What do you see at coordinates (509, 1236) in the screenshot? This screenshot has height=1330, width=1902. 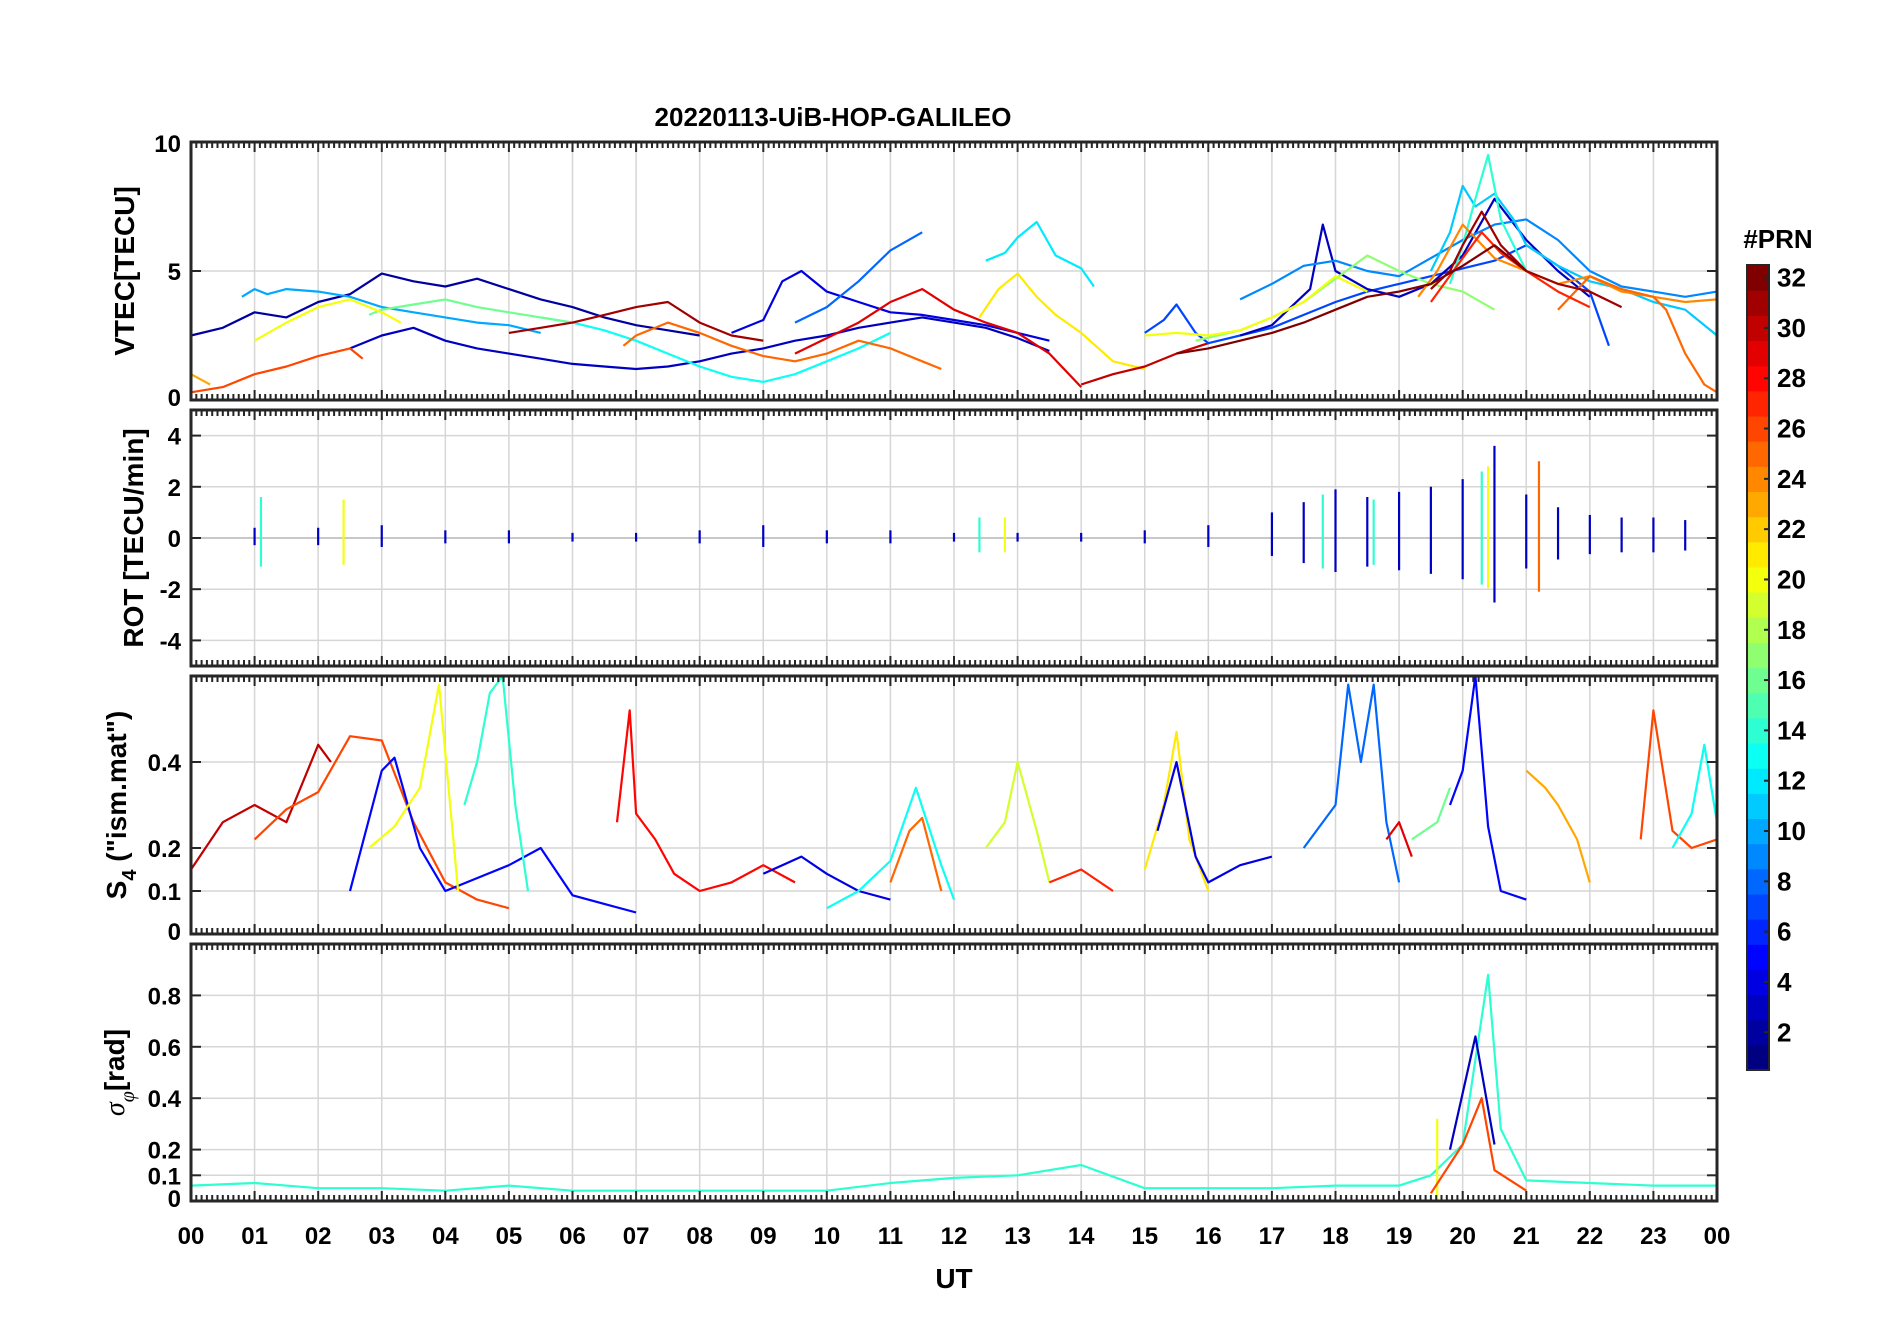 I see `x-tick-label: 05` at bounding box center [509, 1236].